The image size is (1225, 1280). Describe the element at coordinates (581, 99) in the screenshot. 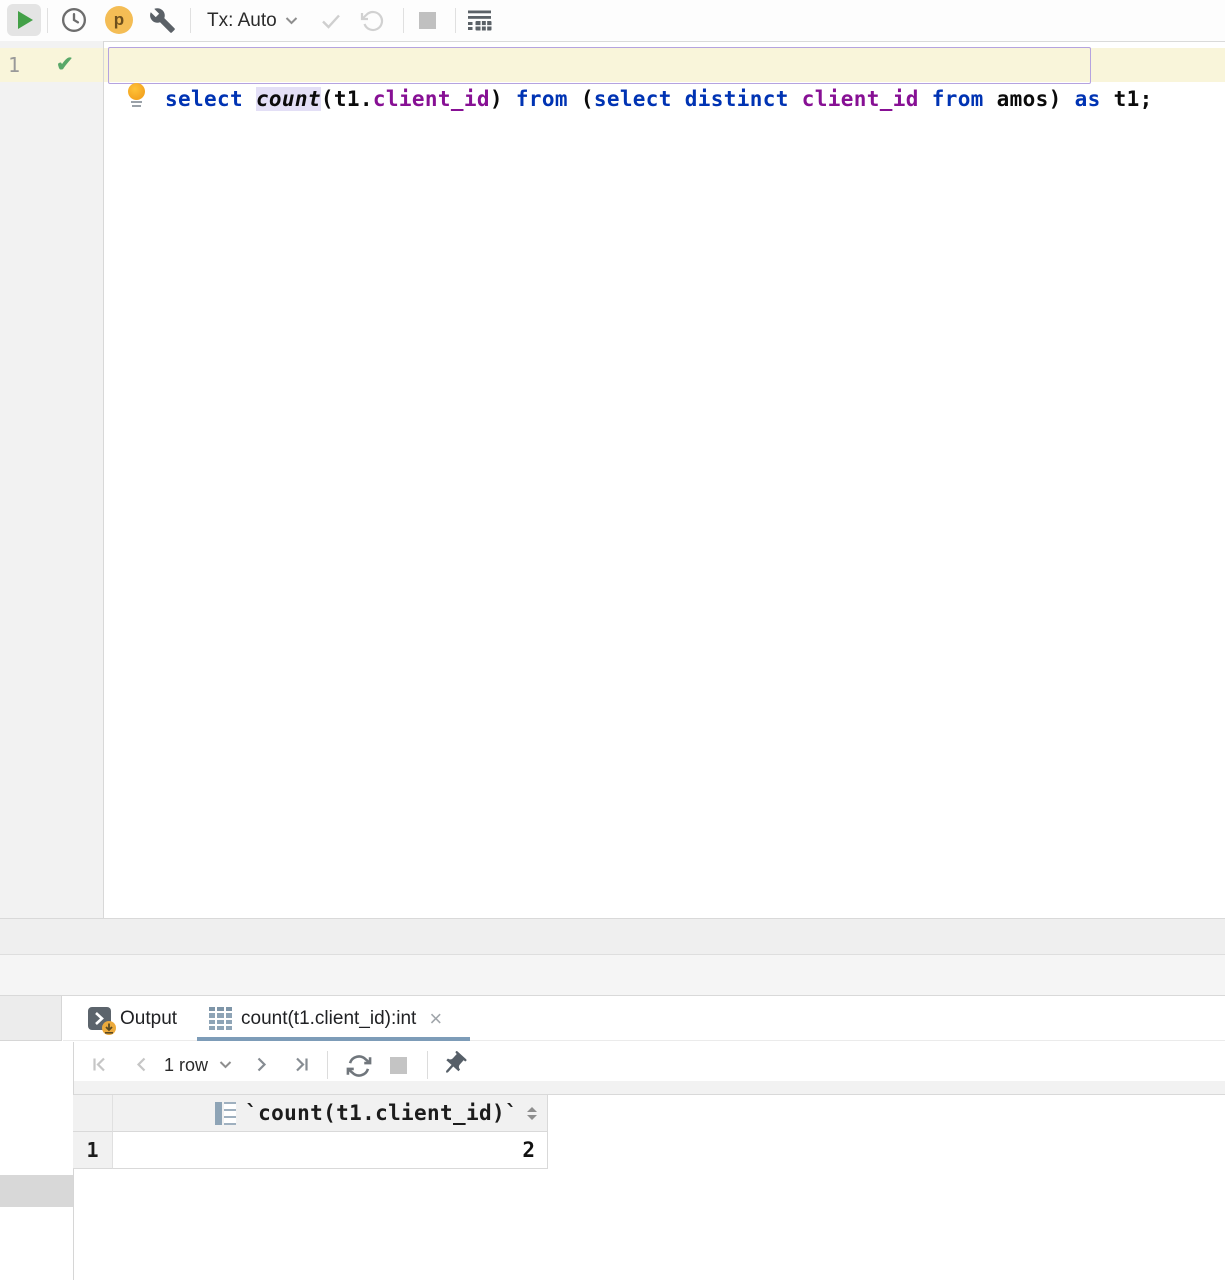

I see `sql-token: (` at that location.